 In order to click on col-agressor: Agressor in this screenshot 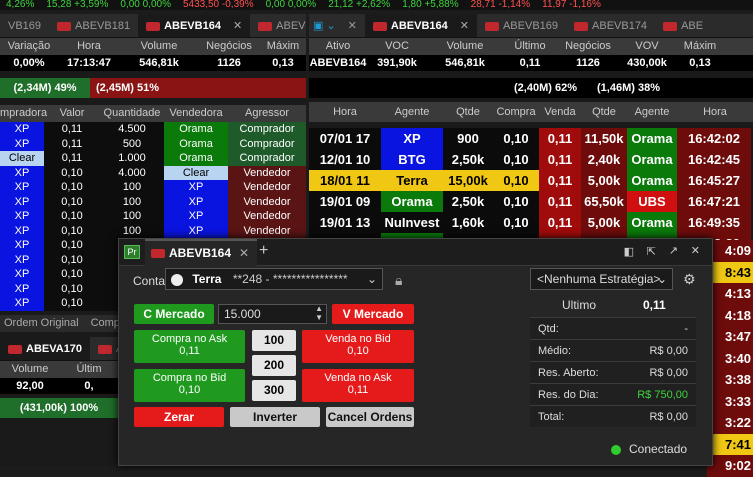, I will do `click(267, 113)`.